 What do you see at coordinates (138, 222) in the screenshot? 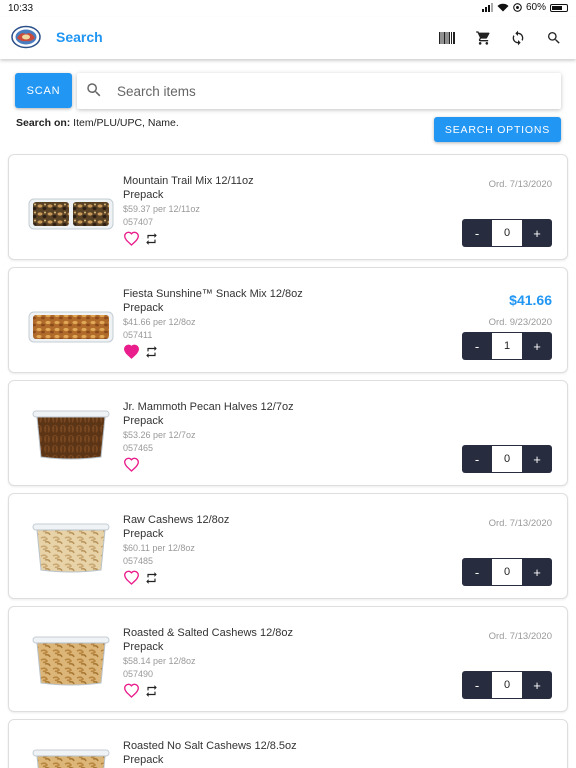
I see `product-code: 057407` at bounding box center [138, 222].